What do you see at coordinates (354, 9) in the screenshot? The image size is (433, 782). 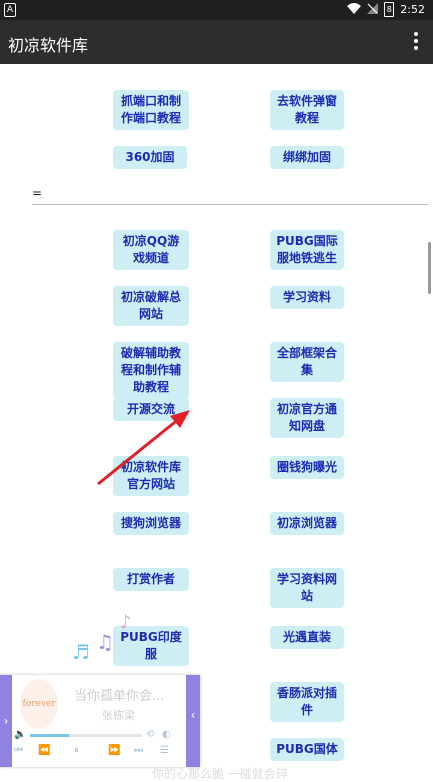 I see `wifi-icon` at bounding box center [354, 9].